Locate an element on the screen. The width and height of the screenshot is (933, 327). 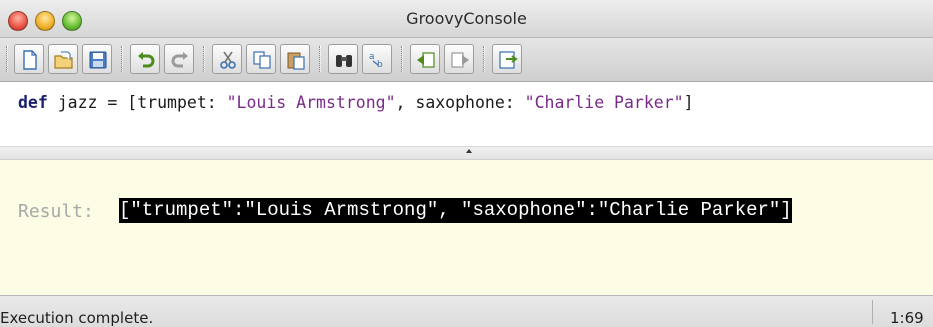
run-script-button is located at coordinates (507, 59).